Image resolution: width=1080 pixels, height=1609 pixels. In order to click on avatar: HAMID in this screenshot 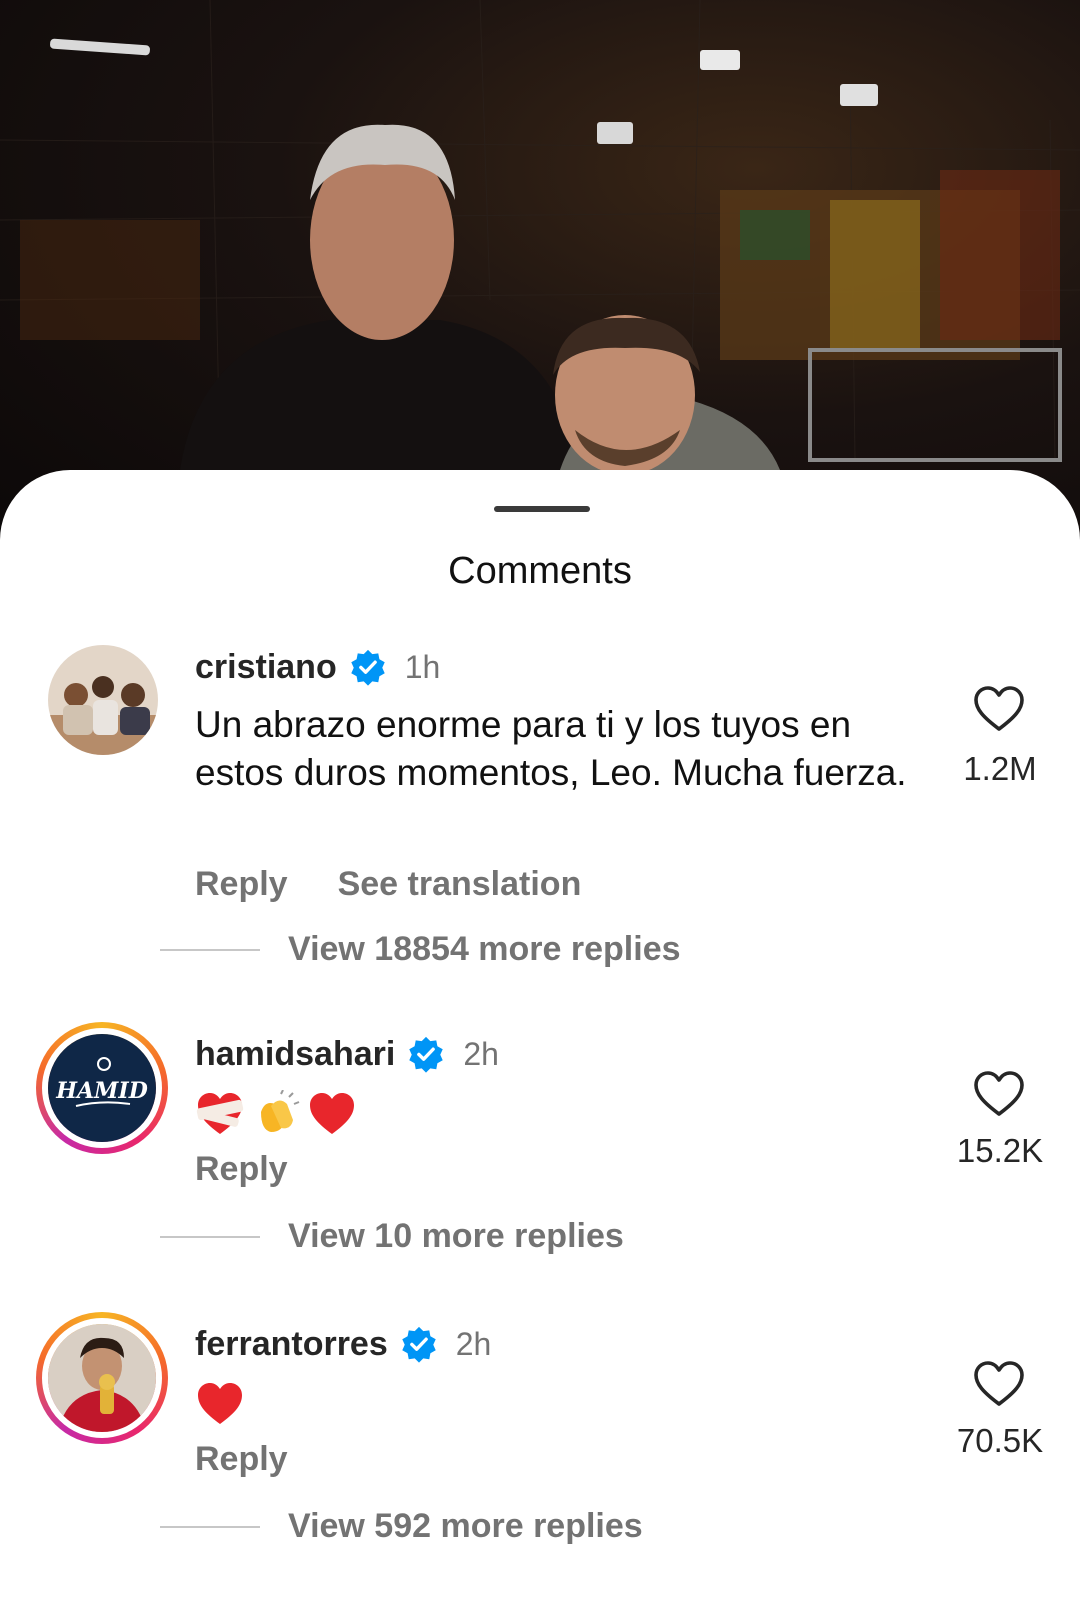, I will do `click(102, 1088)`.